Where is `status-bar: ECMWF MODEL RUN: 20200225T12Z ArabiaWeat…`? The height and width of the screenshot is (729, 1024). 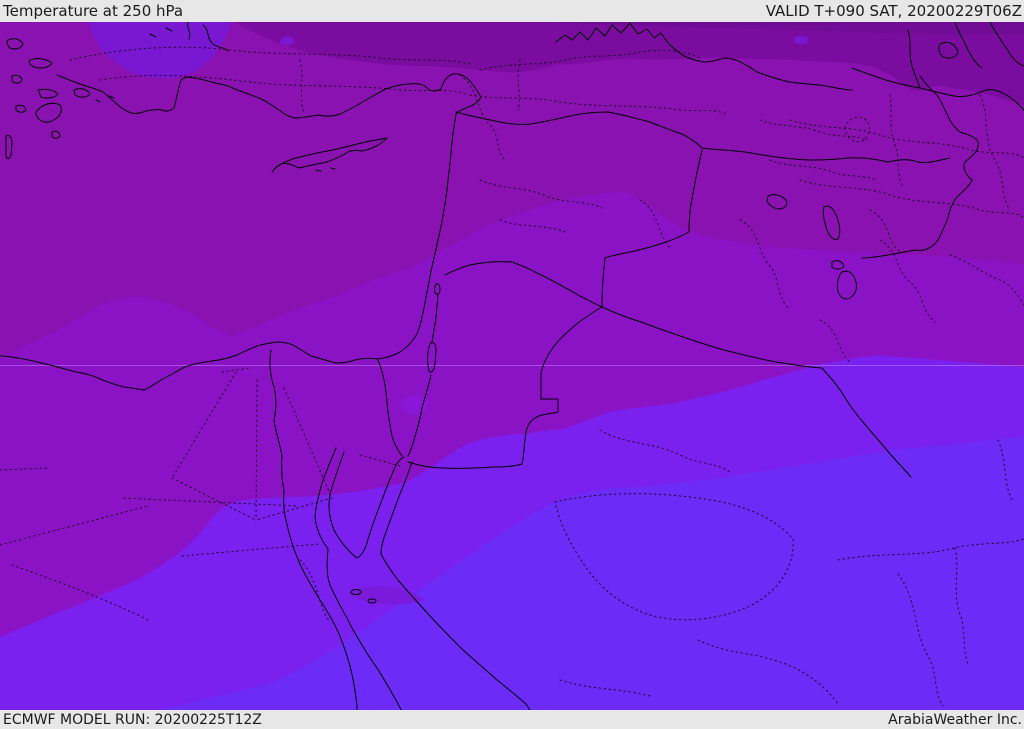 status-bar: ECMWF MODEL RUN: 20200225T12Z ArabiaWeat… is located at coordinates (512, 719).